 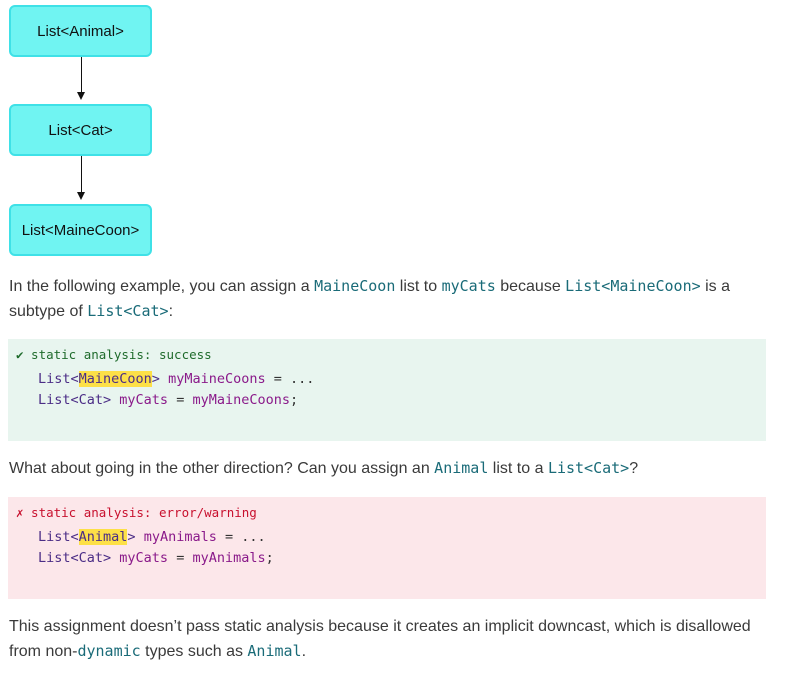 I want to click on highlighted-token: Animal, so click(x=103, y=537).